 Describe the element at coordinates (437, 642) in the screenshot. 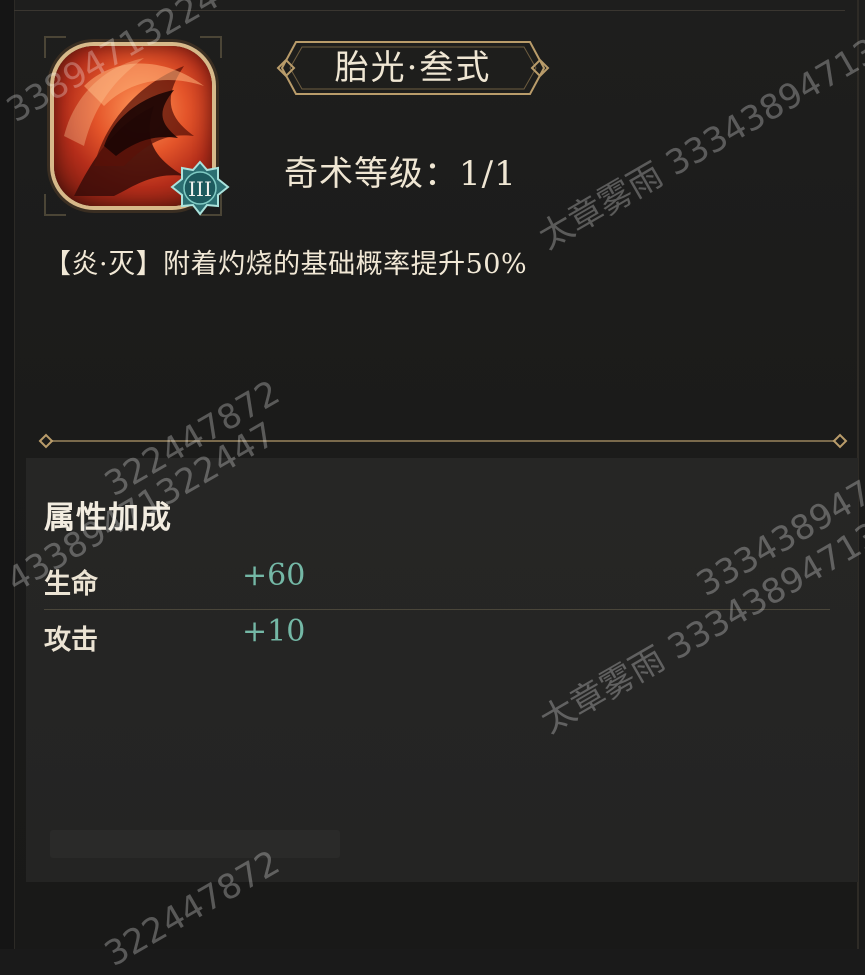

I see `stat-row-attack: 攻击 +10` at that location.